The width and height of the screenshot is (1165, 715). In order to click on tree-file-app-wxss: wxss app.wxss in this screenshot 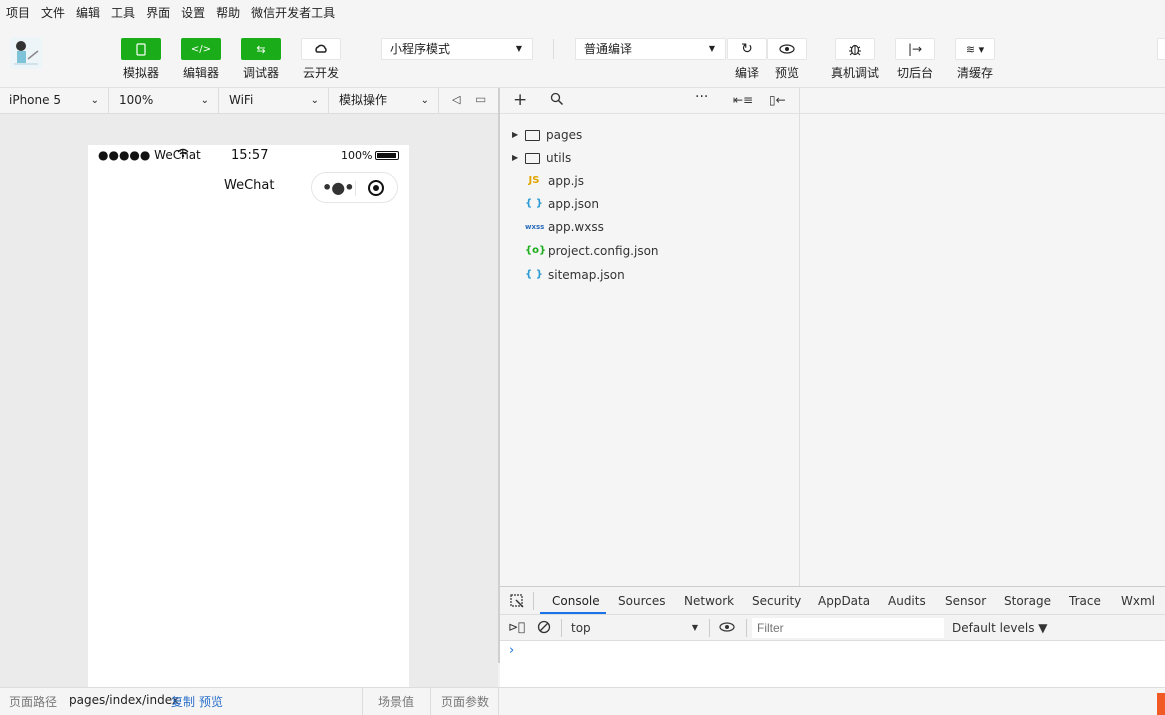, I will do `click(649, 227)`.